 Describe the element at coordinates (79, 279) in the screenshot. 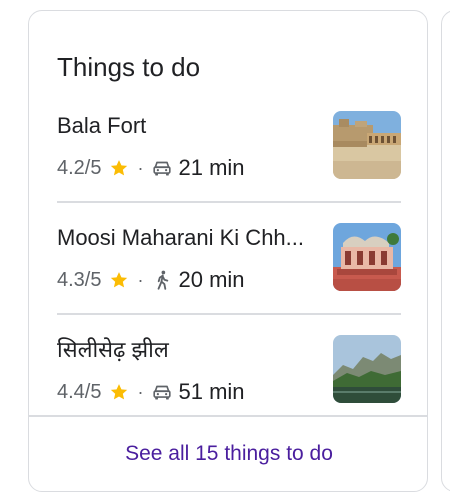

I see `rating: 4.3/5` at that location.